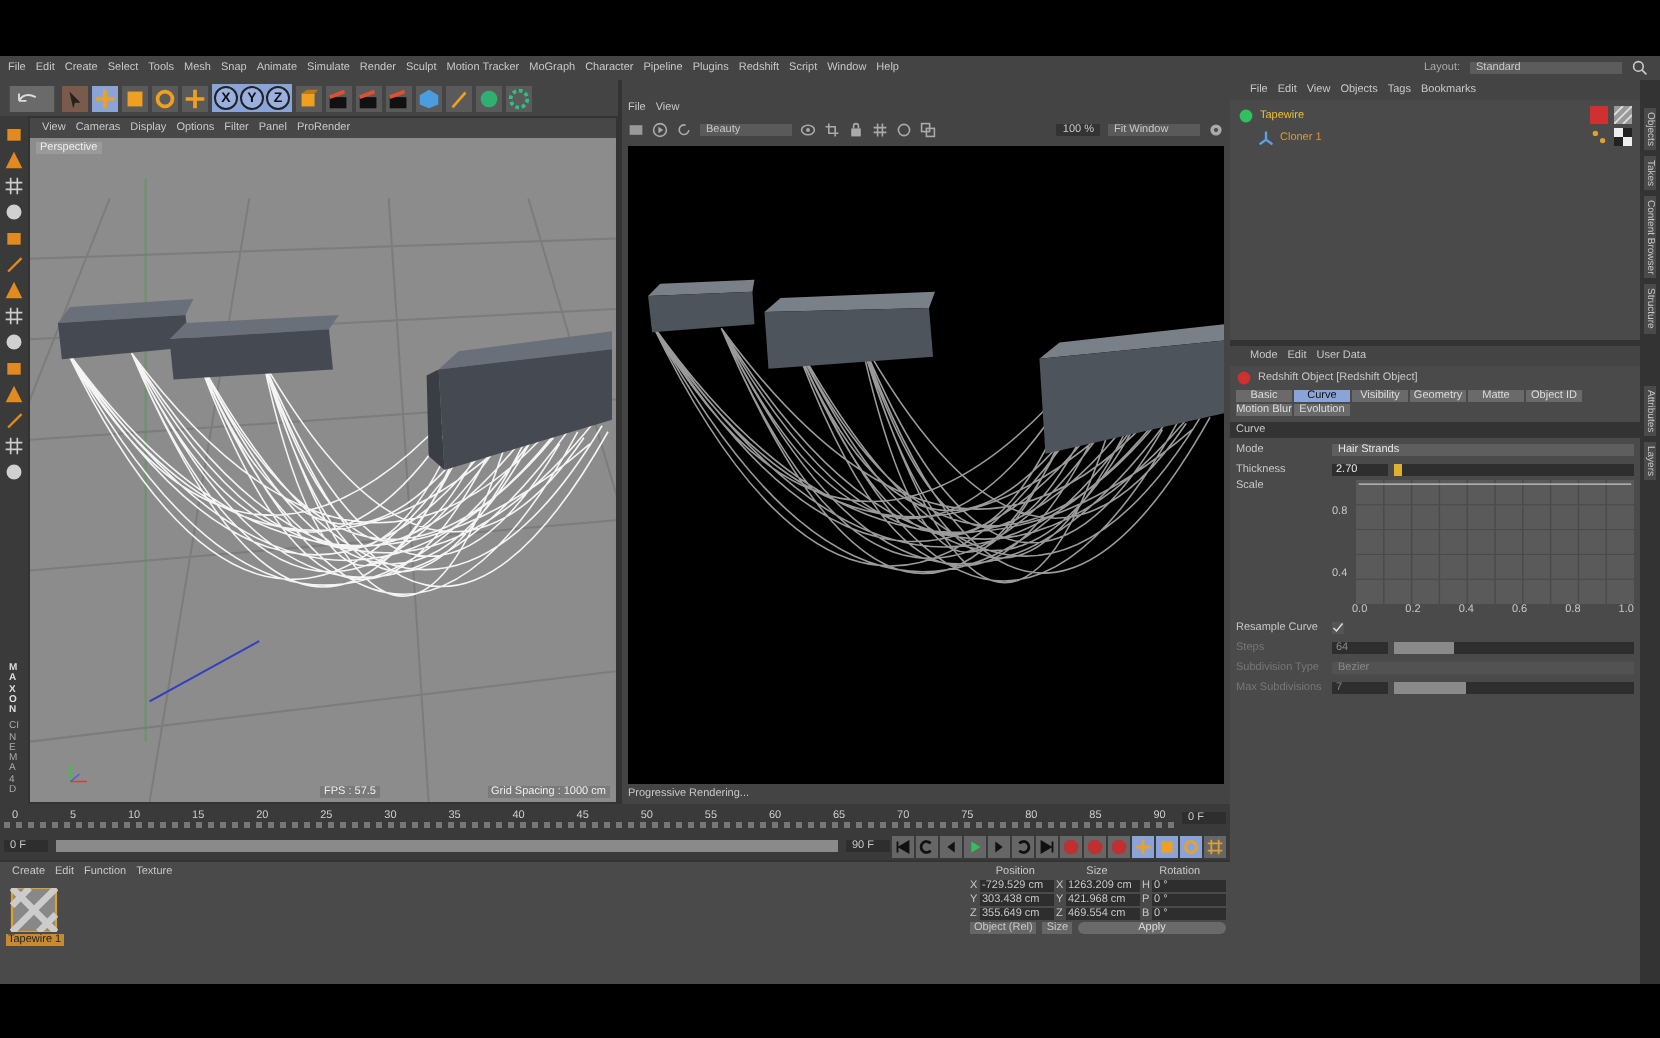  What do you see at coordinates (855, 129) in the screenshot?
I see `lock-icon` at bounding box center [855, 129].